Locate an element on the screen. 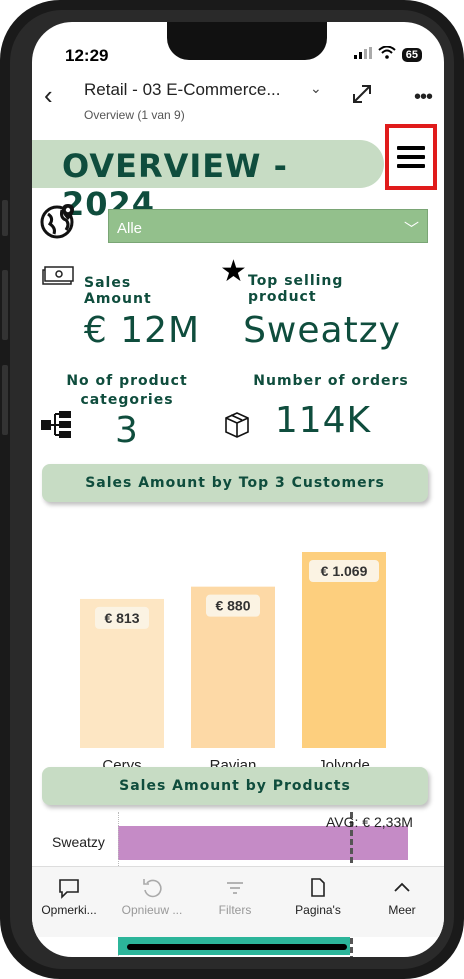  nav-more-label: Meer is located at coordinates (402, 910).